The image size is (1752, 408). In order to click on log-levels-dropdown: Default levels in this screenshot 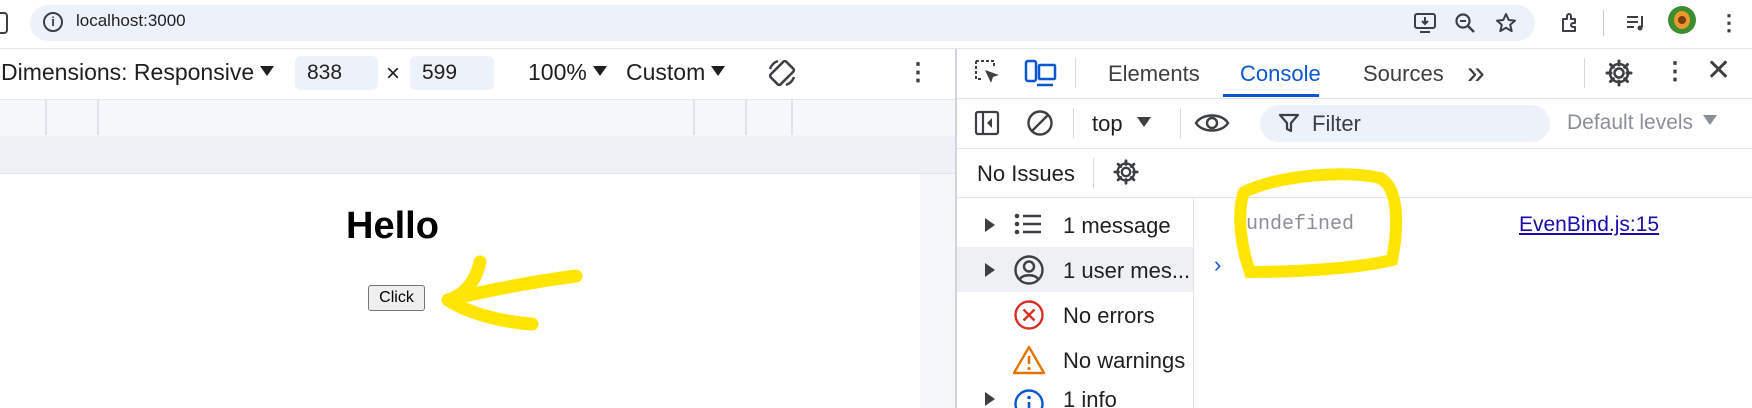, I will do `click(1642, 123)`.